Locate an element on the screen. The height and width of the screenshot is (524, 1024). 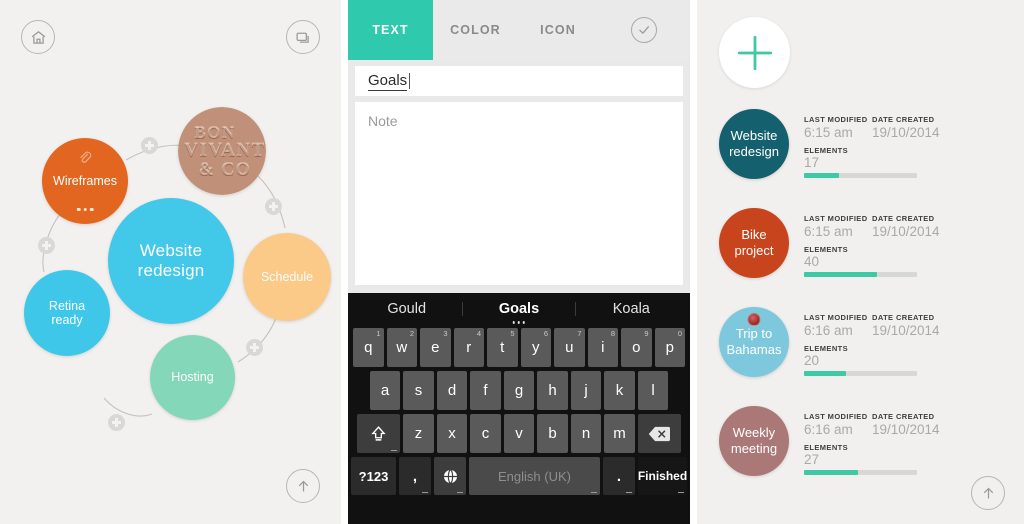
key-label: p is located at coordinates (669, 347).